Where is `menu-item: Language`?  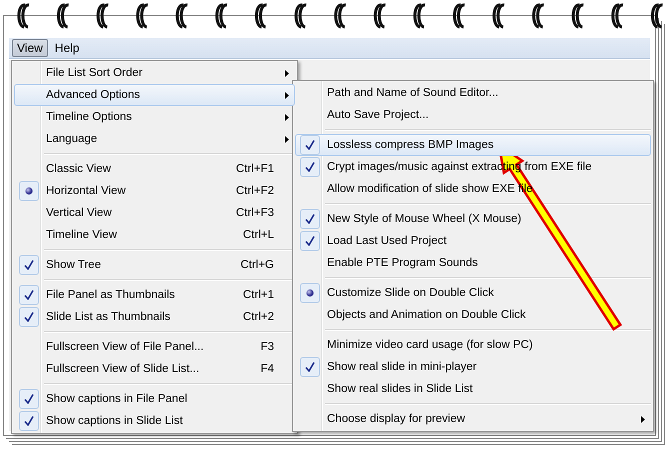
menu-item: Language is located at coordinates (154, 139).